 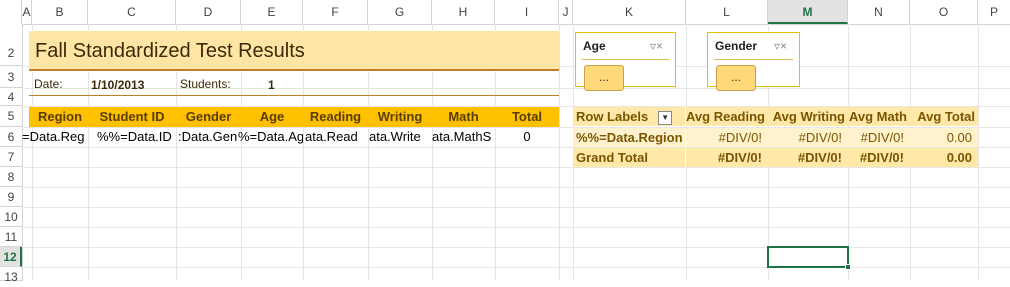 What do you see at coordinates (11, 257) in the screenshot?
I see `row-header-12: 12` at bounding box center [11, 257].